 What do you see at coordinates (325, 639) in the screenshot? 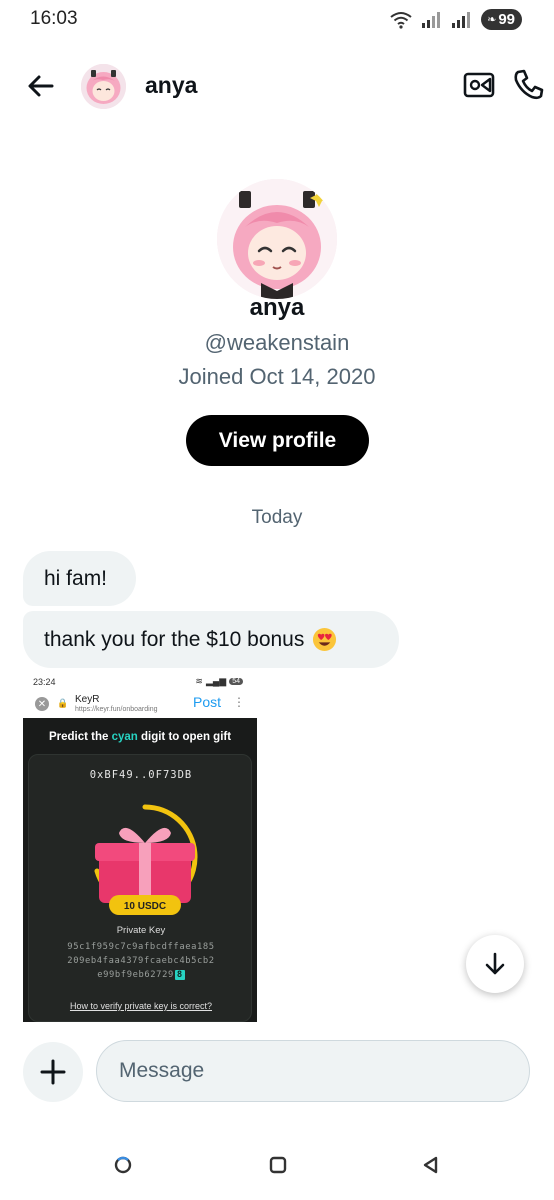
I see `heart-eyes-emoji-icon` at bounding box center [325, 639].